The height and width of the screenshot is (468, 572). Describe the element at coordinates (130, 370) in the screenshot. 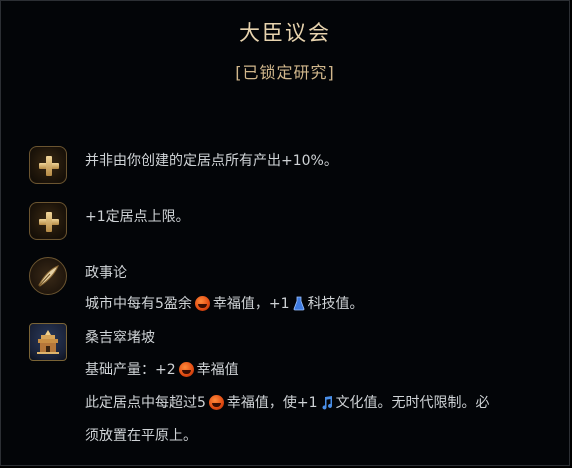

I see `district-text-part: 基础产量：+2` at that location.